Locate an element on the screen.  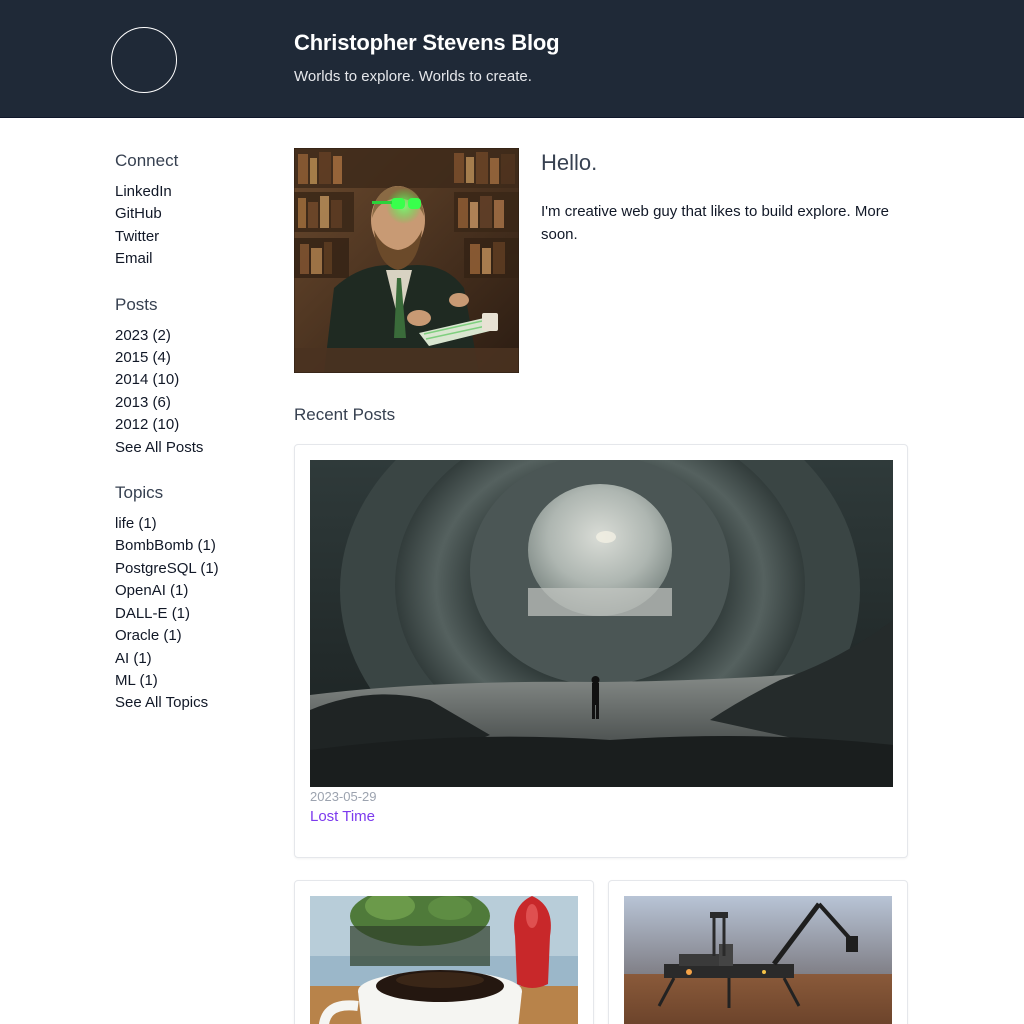
topic-link-postgresql: PostgreSQL (1) is located at coordinates (200, 569).